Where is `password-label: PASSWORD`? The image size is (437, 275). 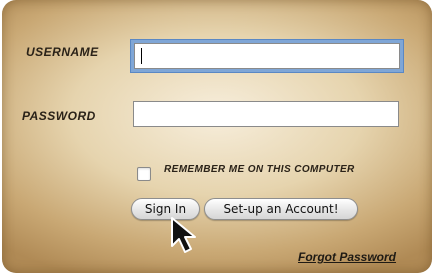
password-label: PASSWORD is located at coordinates (59, 116).